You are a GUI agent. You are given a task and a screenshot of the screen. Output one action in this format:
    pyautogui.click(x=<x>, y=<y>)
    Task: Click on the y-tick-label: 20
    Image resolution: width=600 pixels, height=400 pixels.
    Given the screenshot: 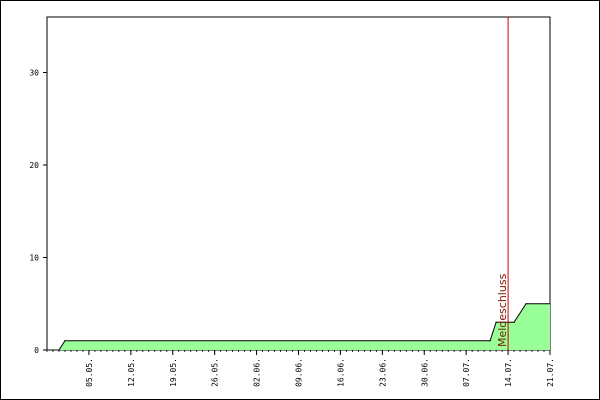 What is the action you would take?
    pyautogui.click(x=34, y=165)
    